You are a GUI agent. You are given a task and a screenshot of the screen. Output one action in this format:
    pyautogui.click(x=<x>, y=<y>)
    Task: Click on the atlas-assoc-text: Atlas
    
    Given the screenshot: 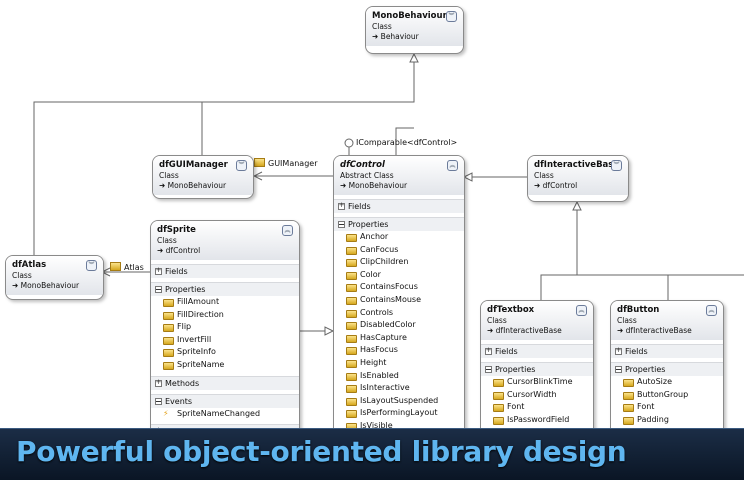 What is the action you would take?
    pyautogui.click(x=134, y=267)
    